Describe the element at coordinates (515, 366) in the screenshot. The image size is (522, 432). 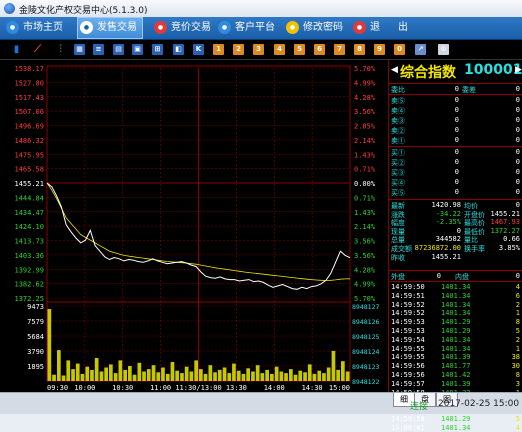
I see `tick-volume: 30` at that location.